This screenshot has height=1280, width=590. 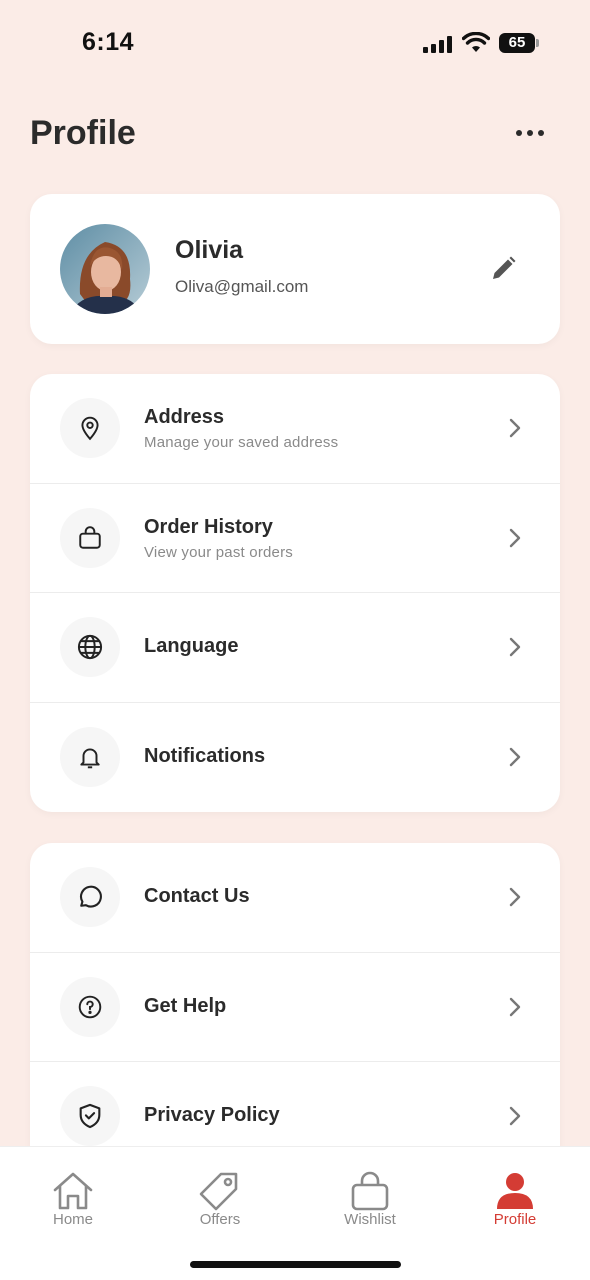 What do you see at coordinates (218, 1191) in the screenshot?
I see `tag-icon` at bounding box center [218, 1191].